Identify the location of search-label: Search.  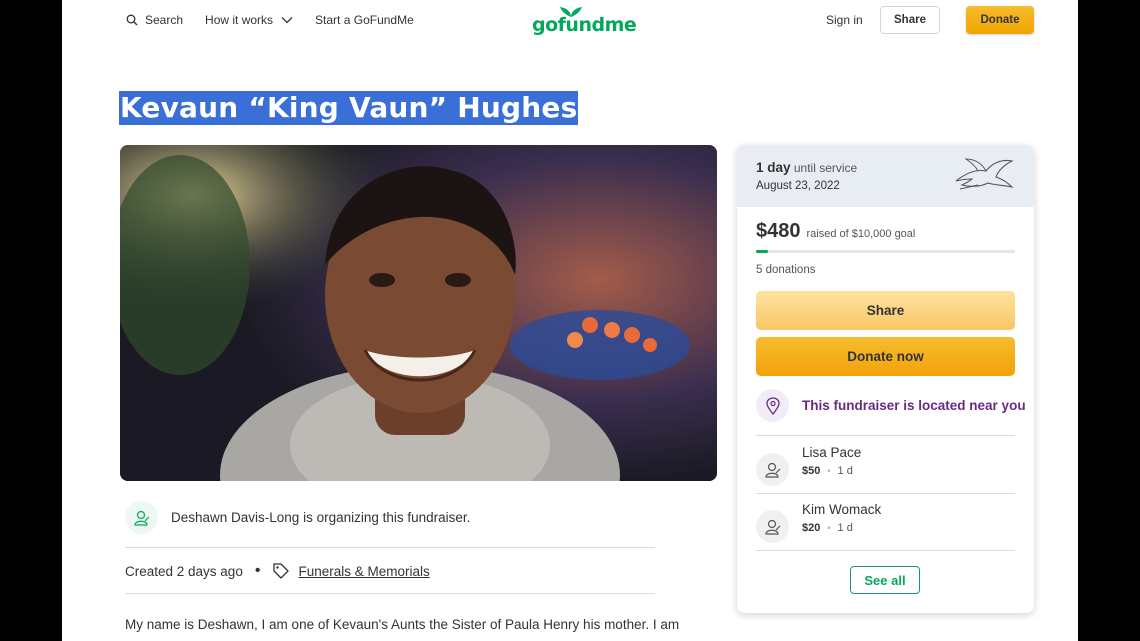
(164, 20).